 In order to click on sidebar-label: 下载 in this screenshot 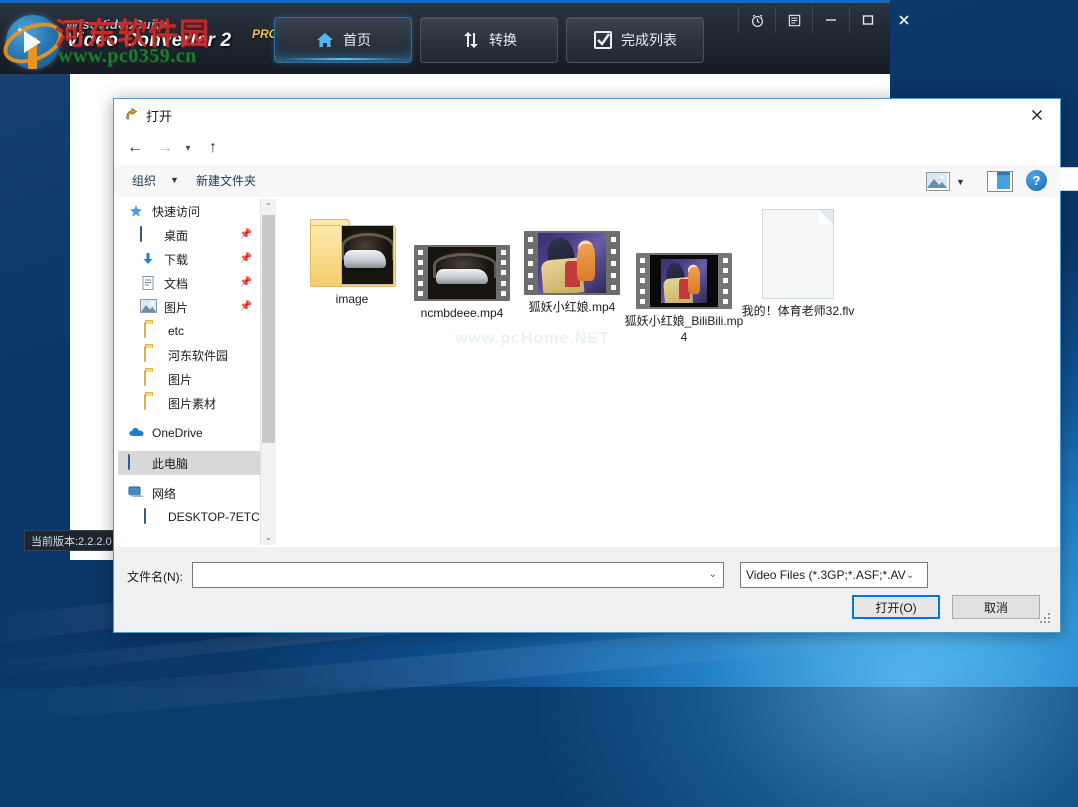, I will do `click(176, 259)`.